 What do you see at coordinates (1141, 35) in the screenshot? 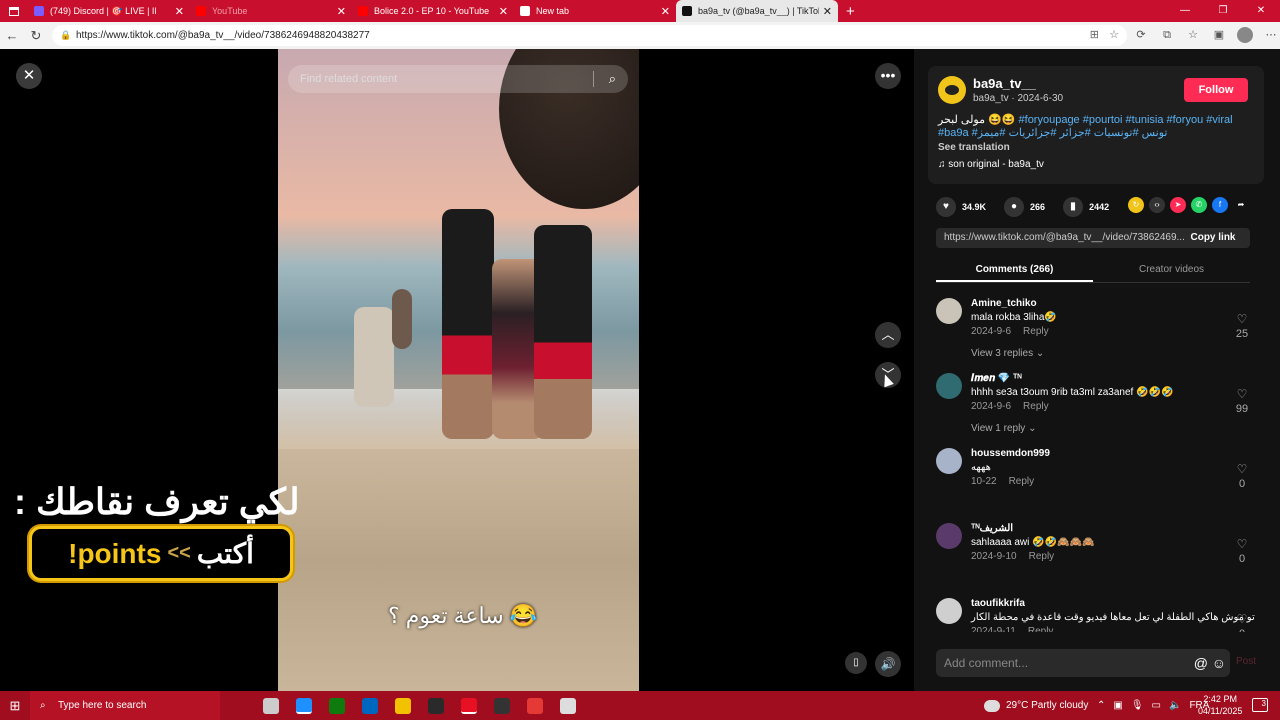
I see `extensions-icon: ⟳` at bounding box center [1141, 35].